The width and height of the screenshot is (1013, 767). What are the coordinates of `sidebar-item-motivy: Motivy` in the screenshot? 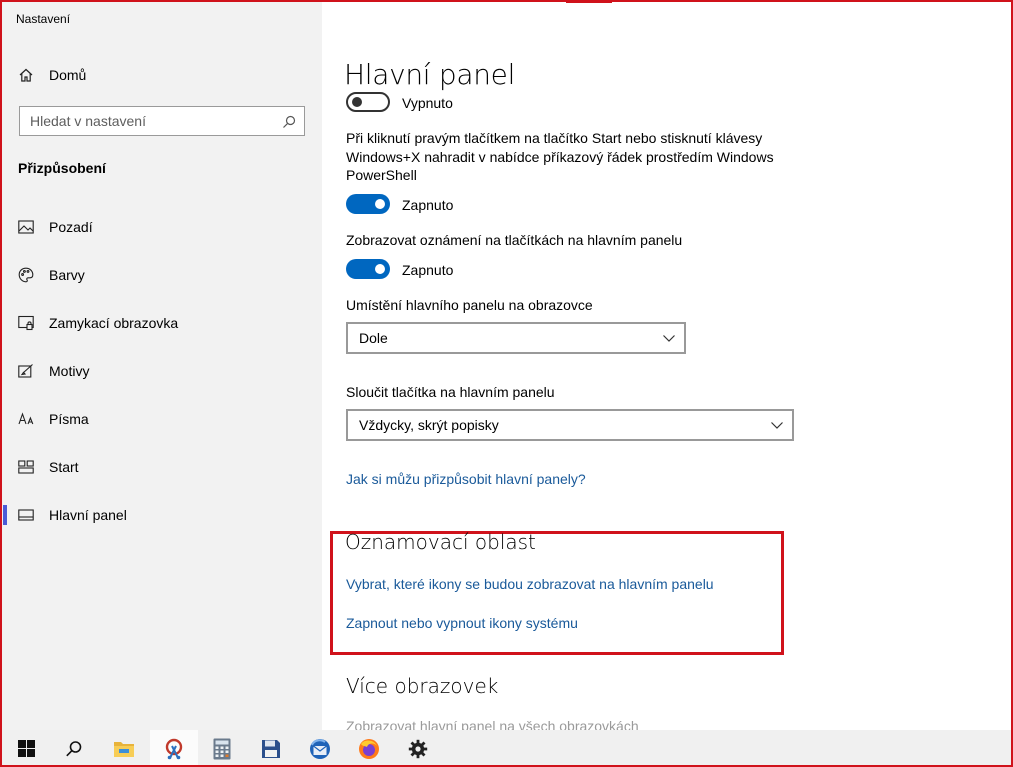 It's located at (161, 371).